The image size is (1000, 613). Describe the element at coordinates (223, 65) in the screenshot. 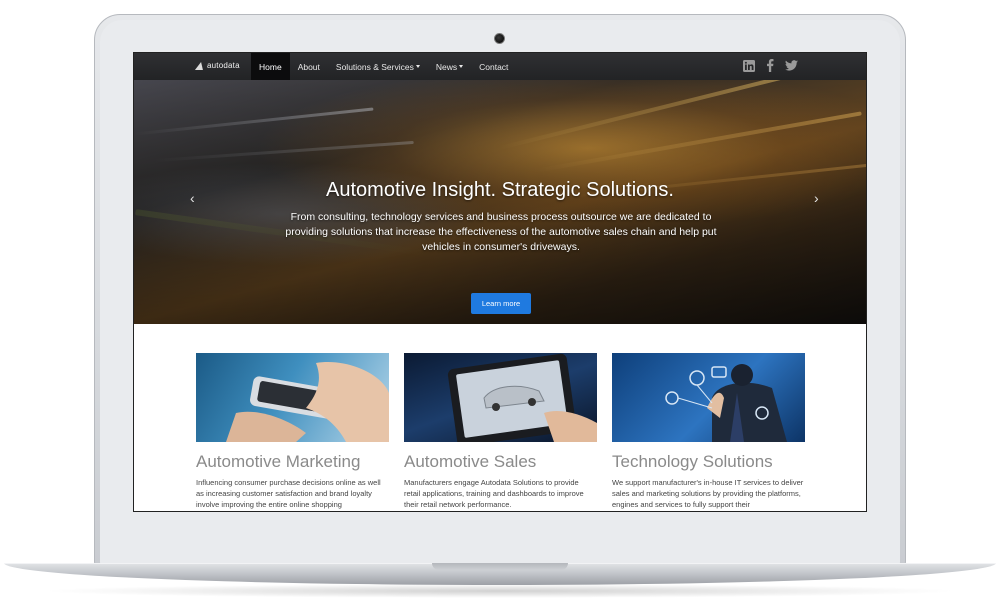

I see `brand-name: autodata` at that location.